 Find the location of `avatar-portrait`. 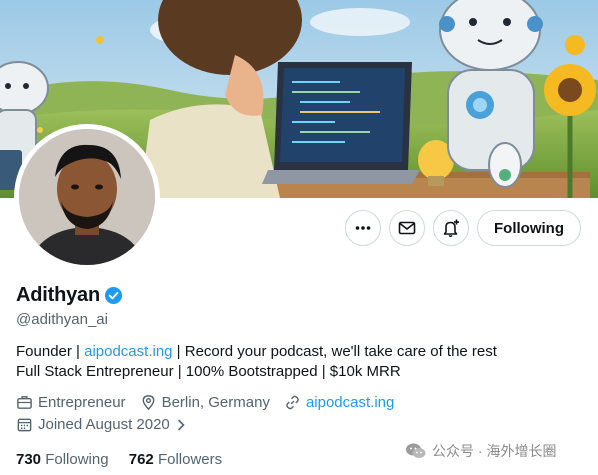

avatar-portrait is located at coordinates (87, 197).